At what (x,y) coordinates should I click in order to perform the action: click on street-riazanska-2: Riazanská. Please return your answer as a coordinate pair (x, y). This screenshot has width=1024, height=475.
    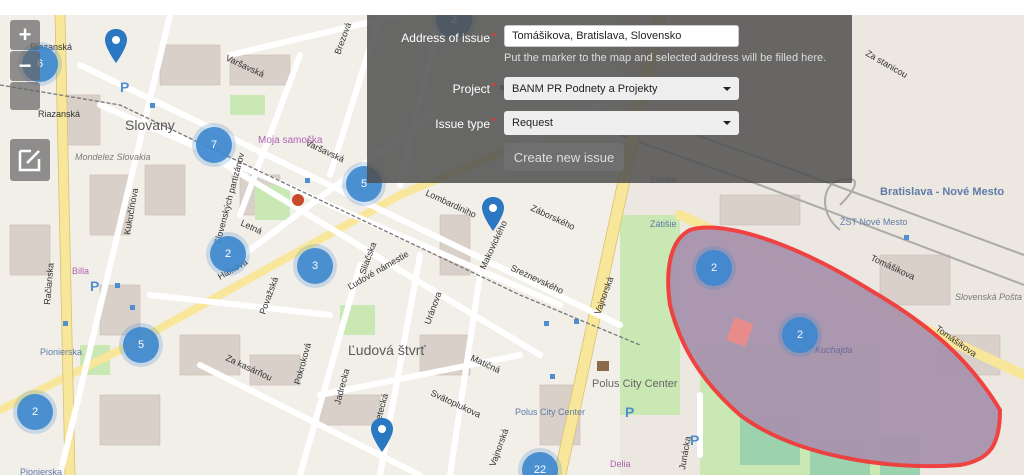
    Looking at the image, I should click on (59, 114).